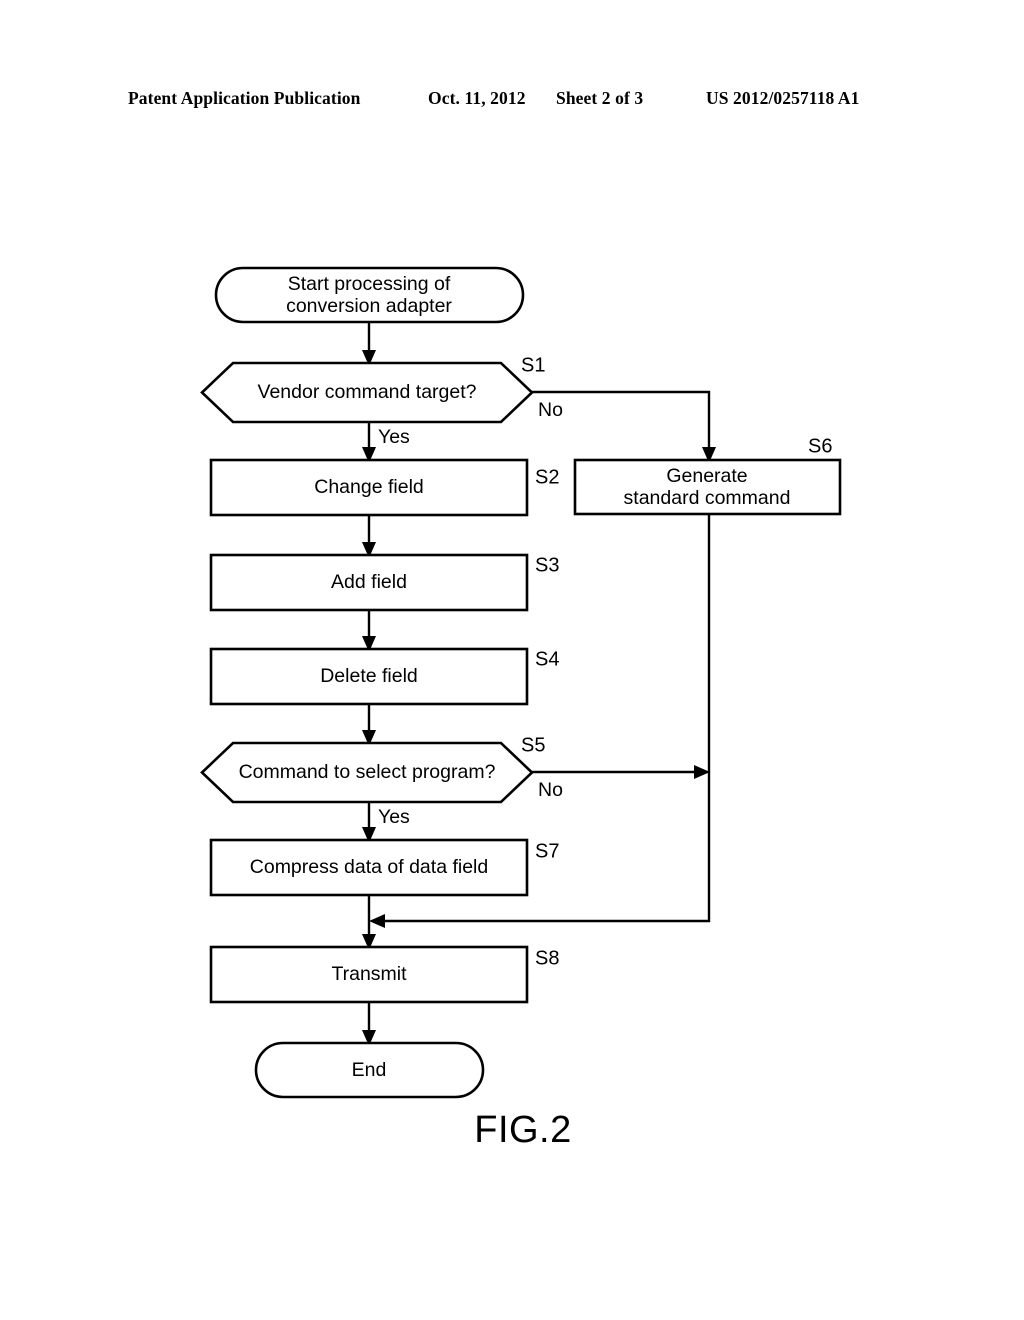 The height and width of the screenshot is (1320, 1024). What do you see at coordinates (369, 1024) in the screenshot?
I see `connector-s8-to-end` at bounding box center [369, 1024].